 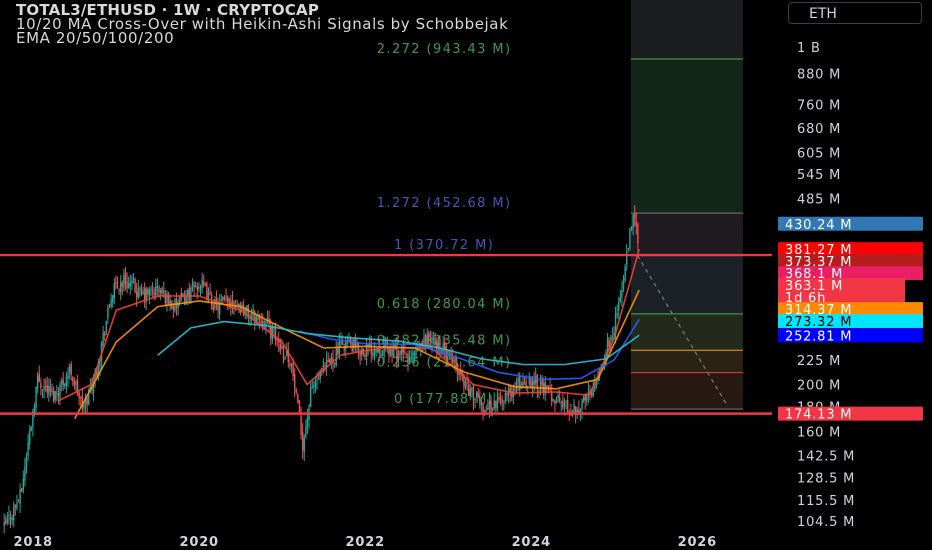 What do you see at coordinates (819, 361) in the screenshot?
I see `y-tick-label: 225 M` at bounding box center [819, 361].